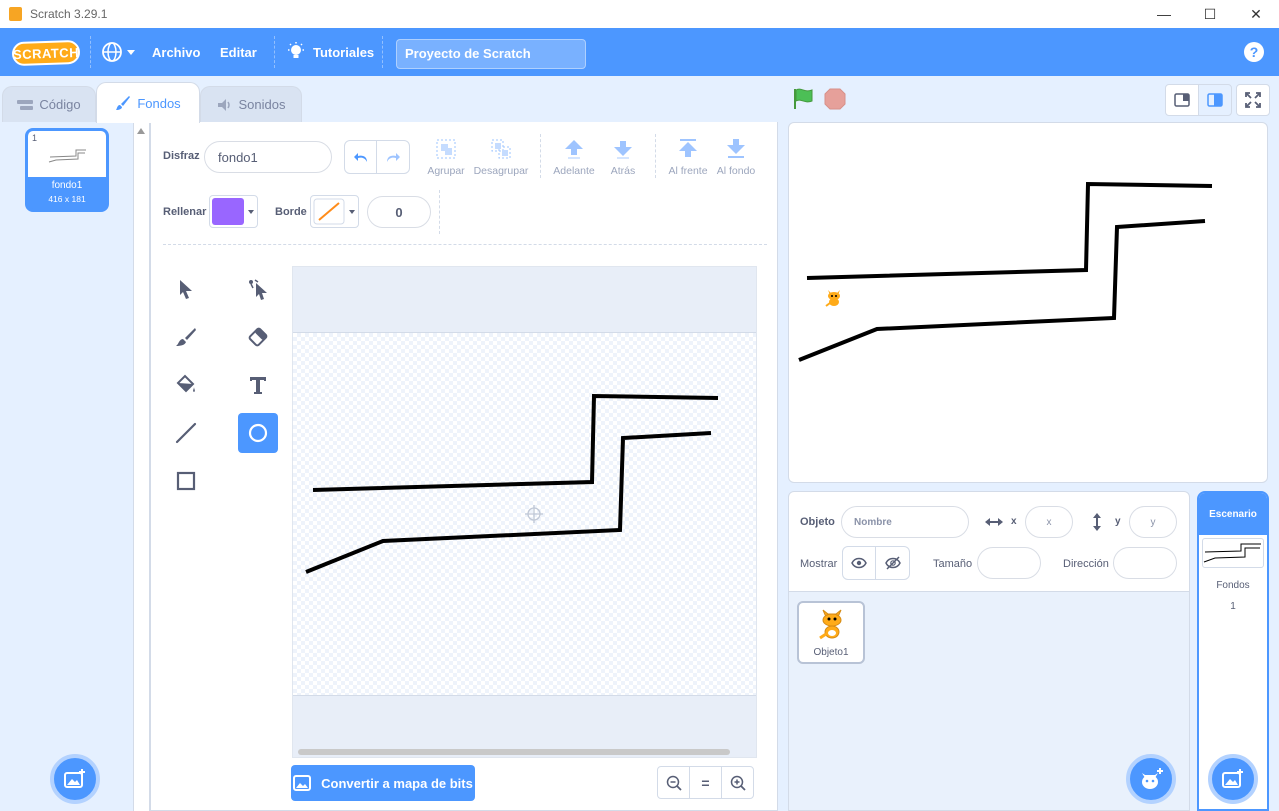 The height and width of the screenshot is (811, 1279). Describe the element at coordinates (1210, 14) in the screenshot. I see `maximize-button: ☐` at that location.